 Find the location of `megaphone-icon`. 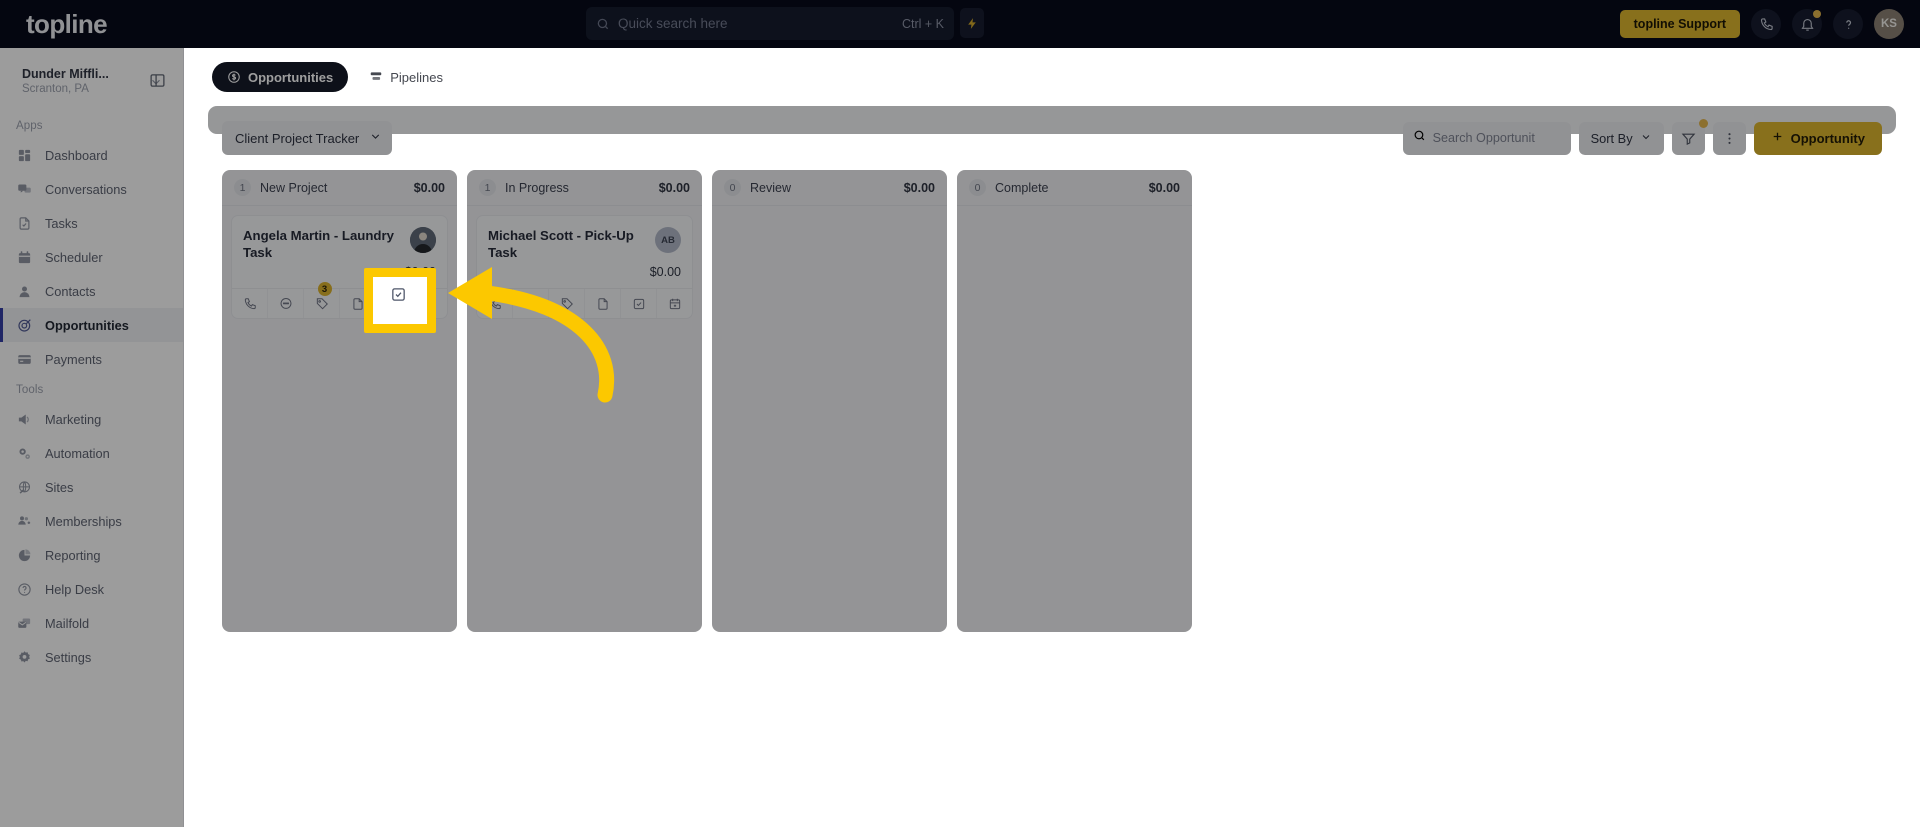

megaphone-icon is located at coordinates (24, 419).